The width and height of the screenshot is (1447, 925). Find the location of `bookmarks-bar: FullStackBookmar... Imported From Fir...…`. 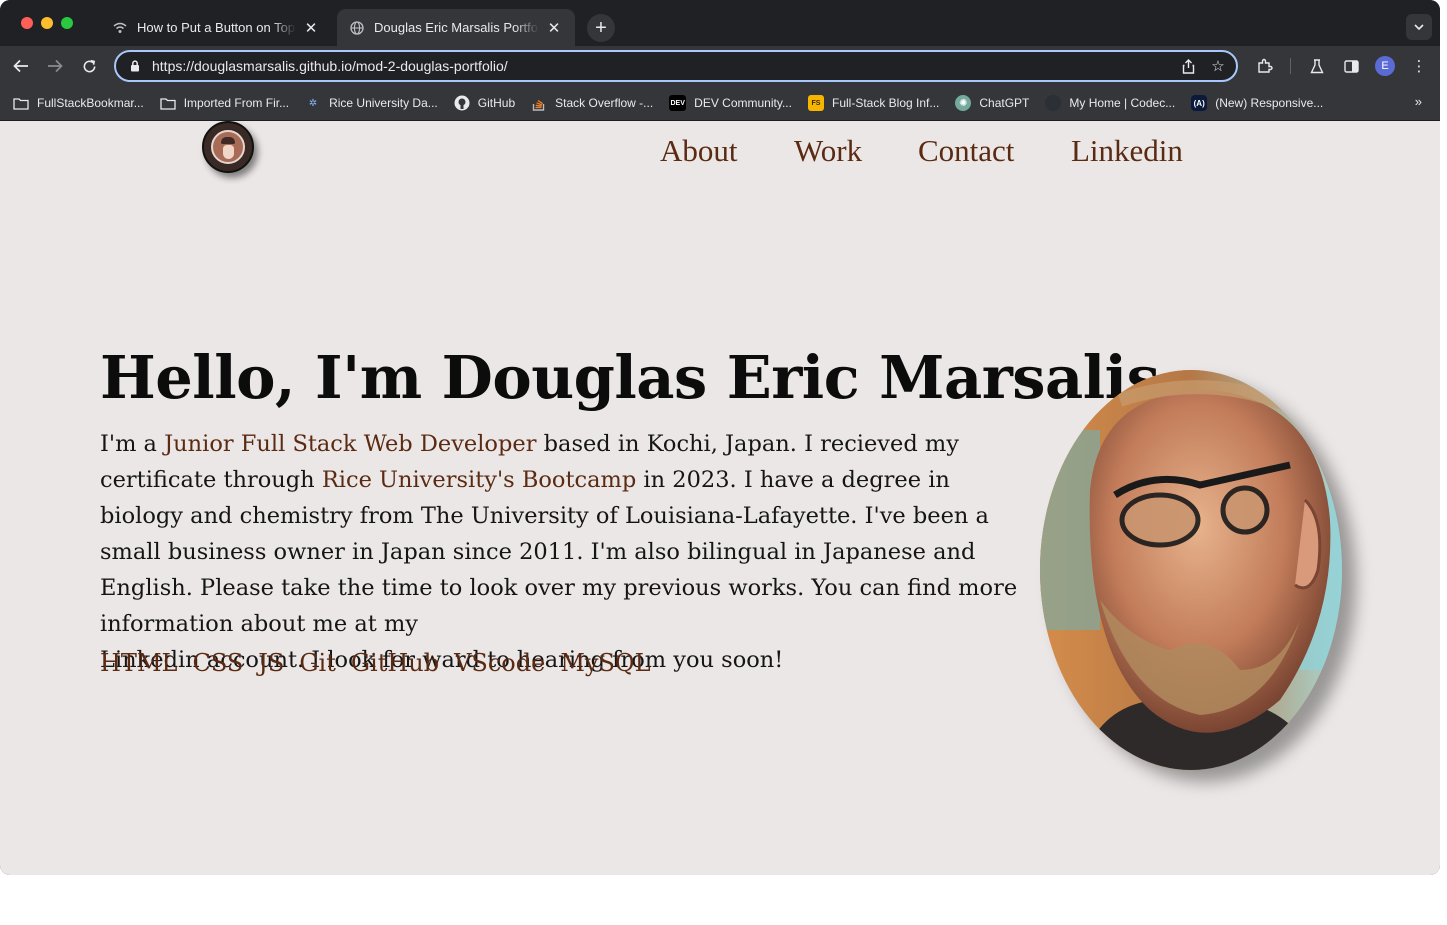

bookmarks-bar: FullStackBookmar... Imported From Fir...… is located at coordinates (720, 103).